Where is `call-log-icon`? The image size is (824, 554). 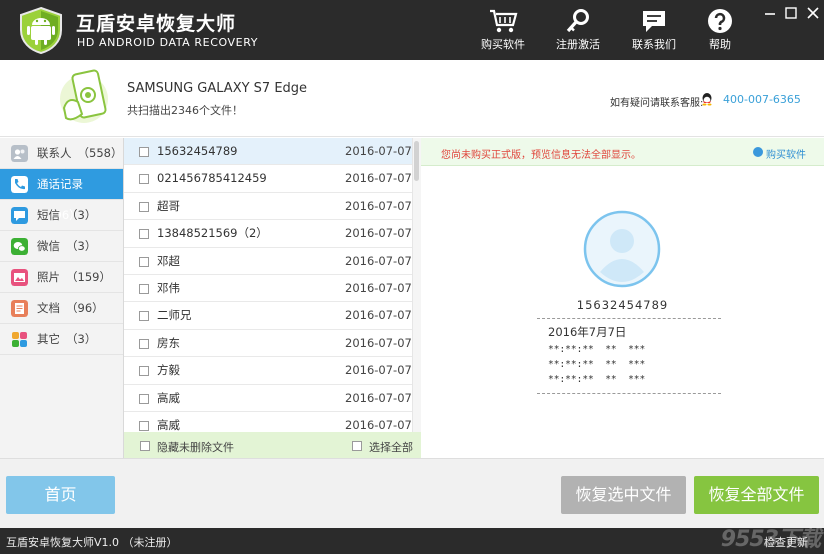 call-log-icon is located at coordinates (19, 184).